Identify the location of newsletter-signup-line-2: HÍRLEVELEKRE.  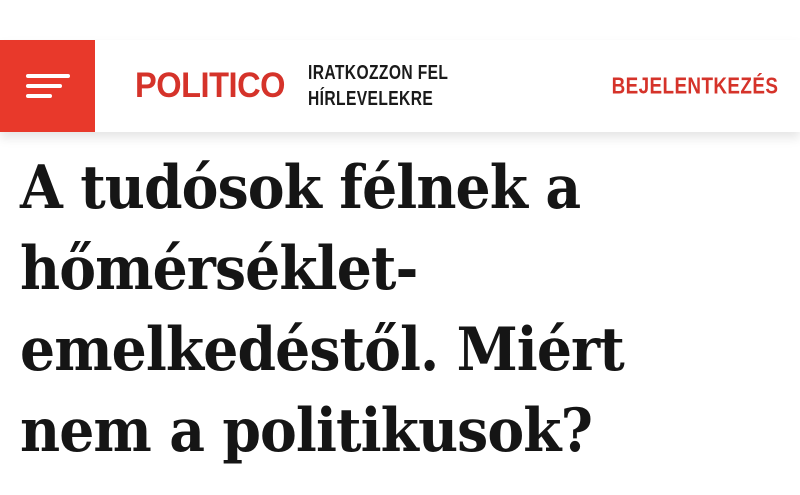
(371, 99).